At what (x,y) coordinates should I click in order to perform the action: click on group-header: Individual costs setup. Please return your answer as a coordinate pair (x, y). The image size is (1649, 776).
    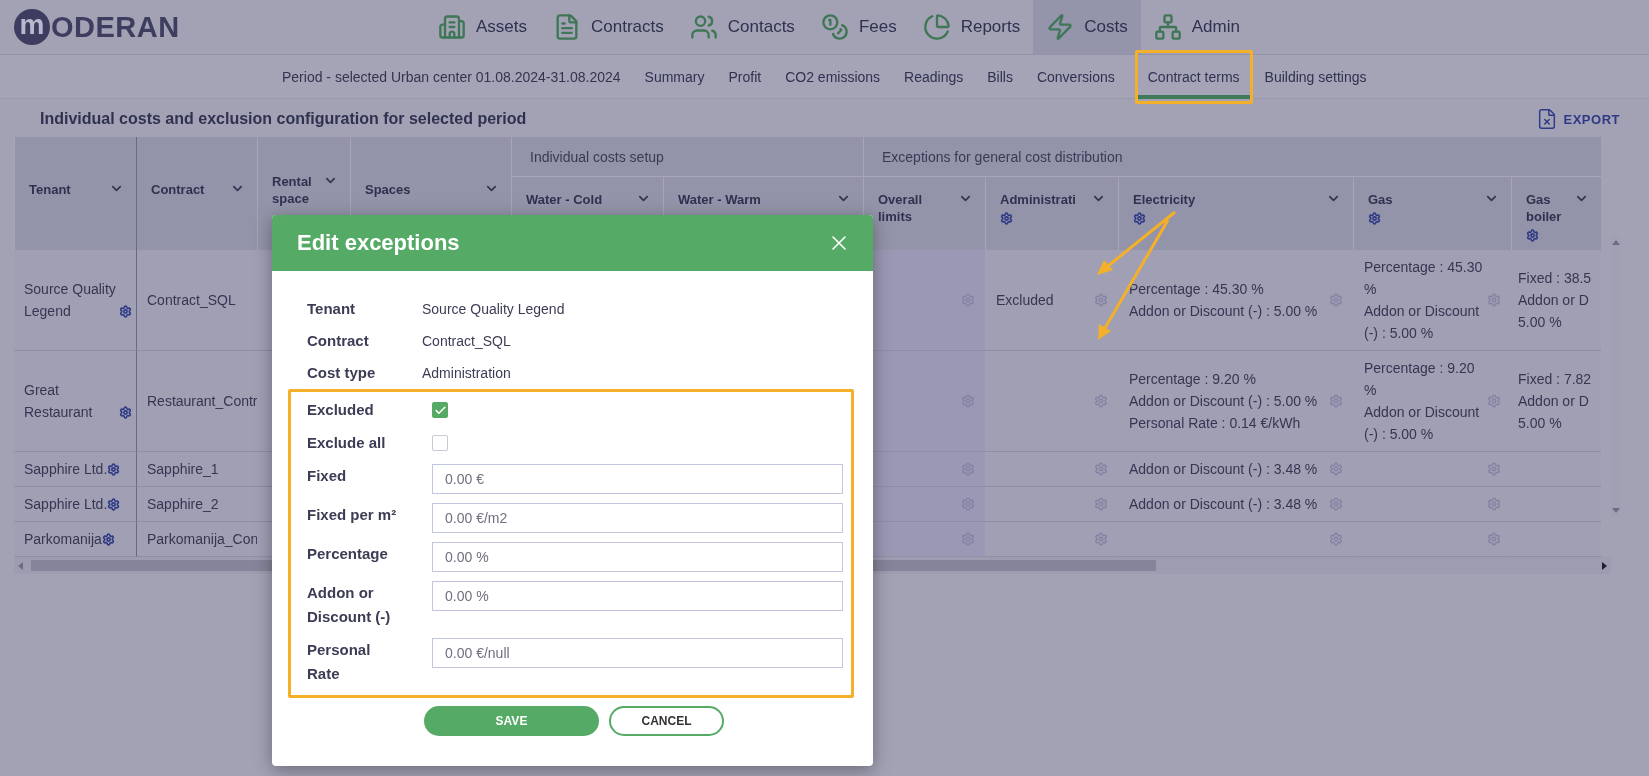
    Looking at the image, I should click on (687, 157).